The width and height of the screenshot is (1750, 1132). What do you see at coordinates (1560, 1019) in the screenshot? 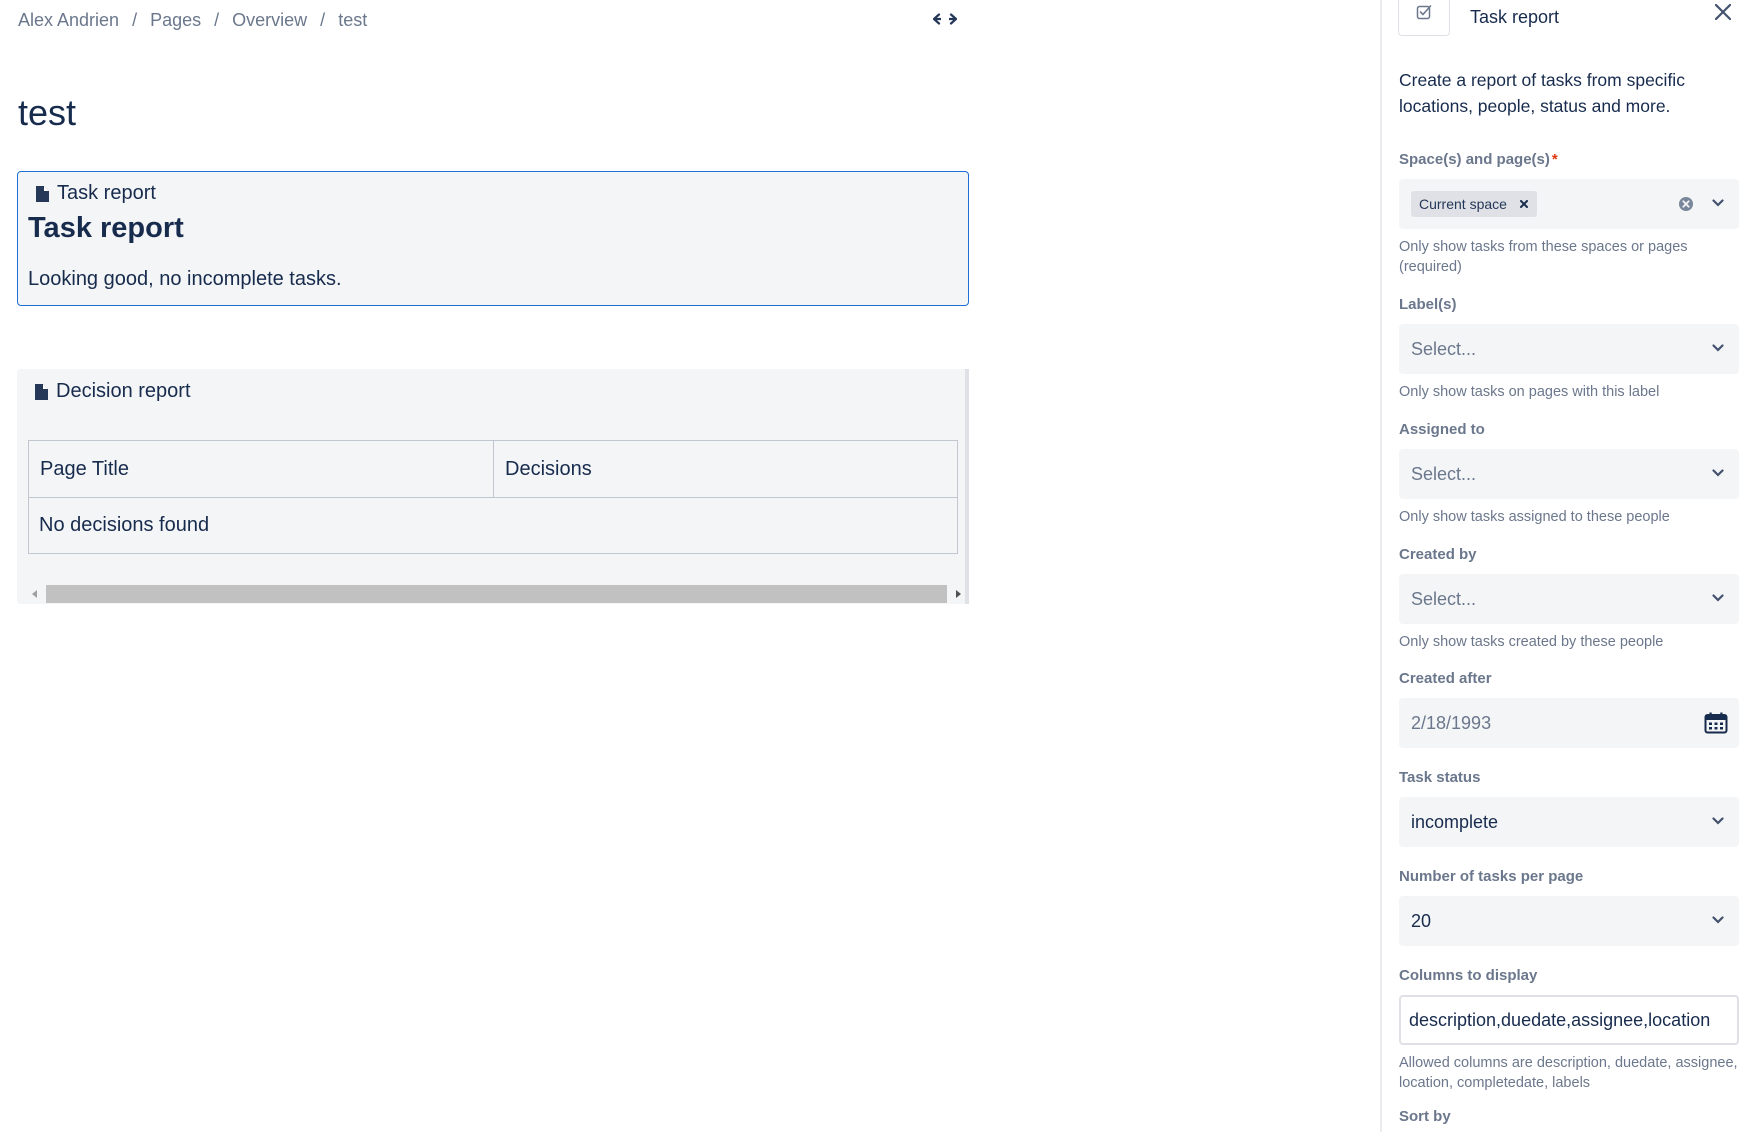
I see `columns-value: description,duedate,assignee,location` at bounding box center [1560, 1019].